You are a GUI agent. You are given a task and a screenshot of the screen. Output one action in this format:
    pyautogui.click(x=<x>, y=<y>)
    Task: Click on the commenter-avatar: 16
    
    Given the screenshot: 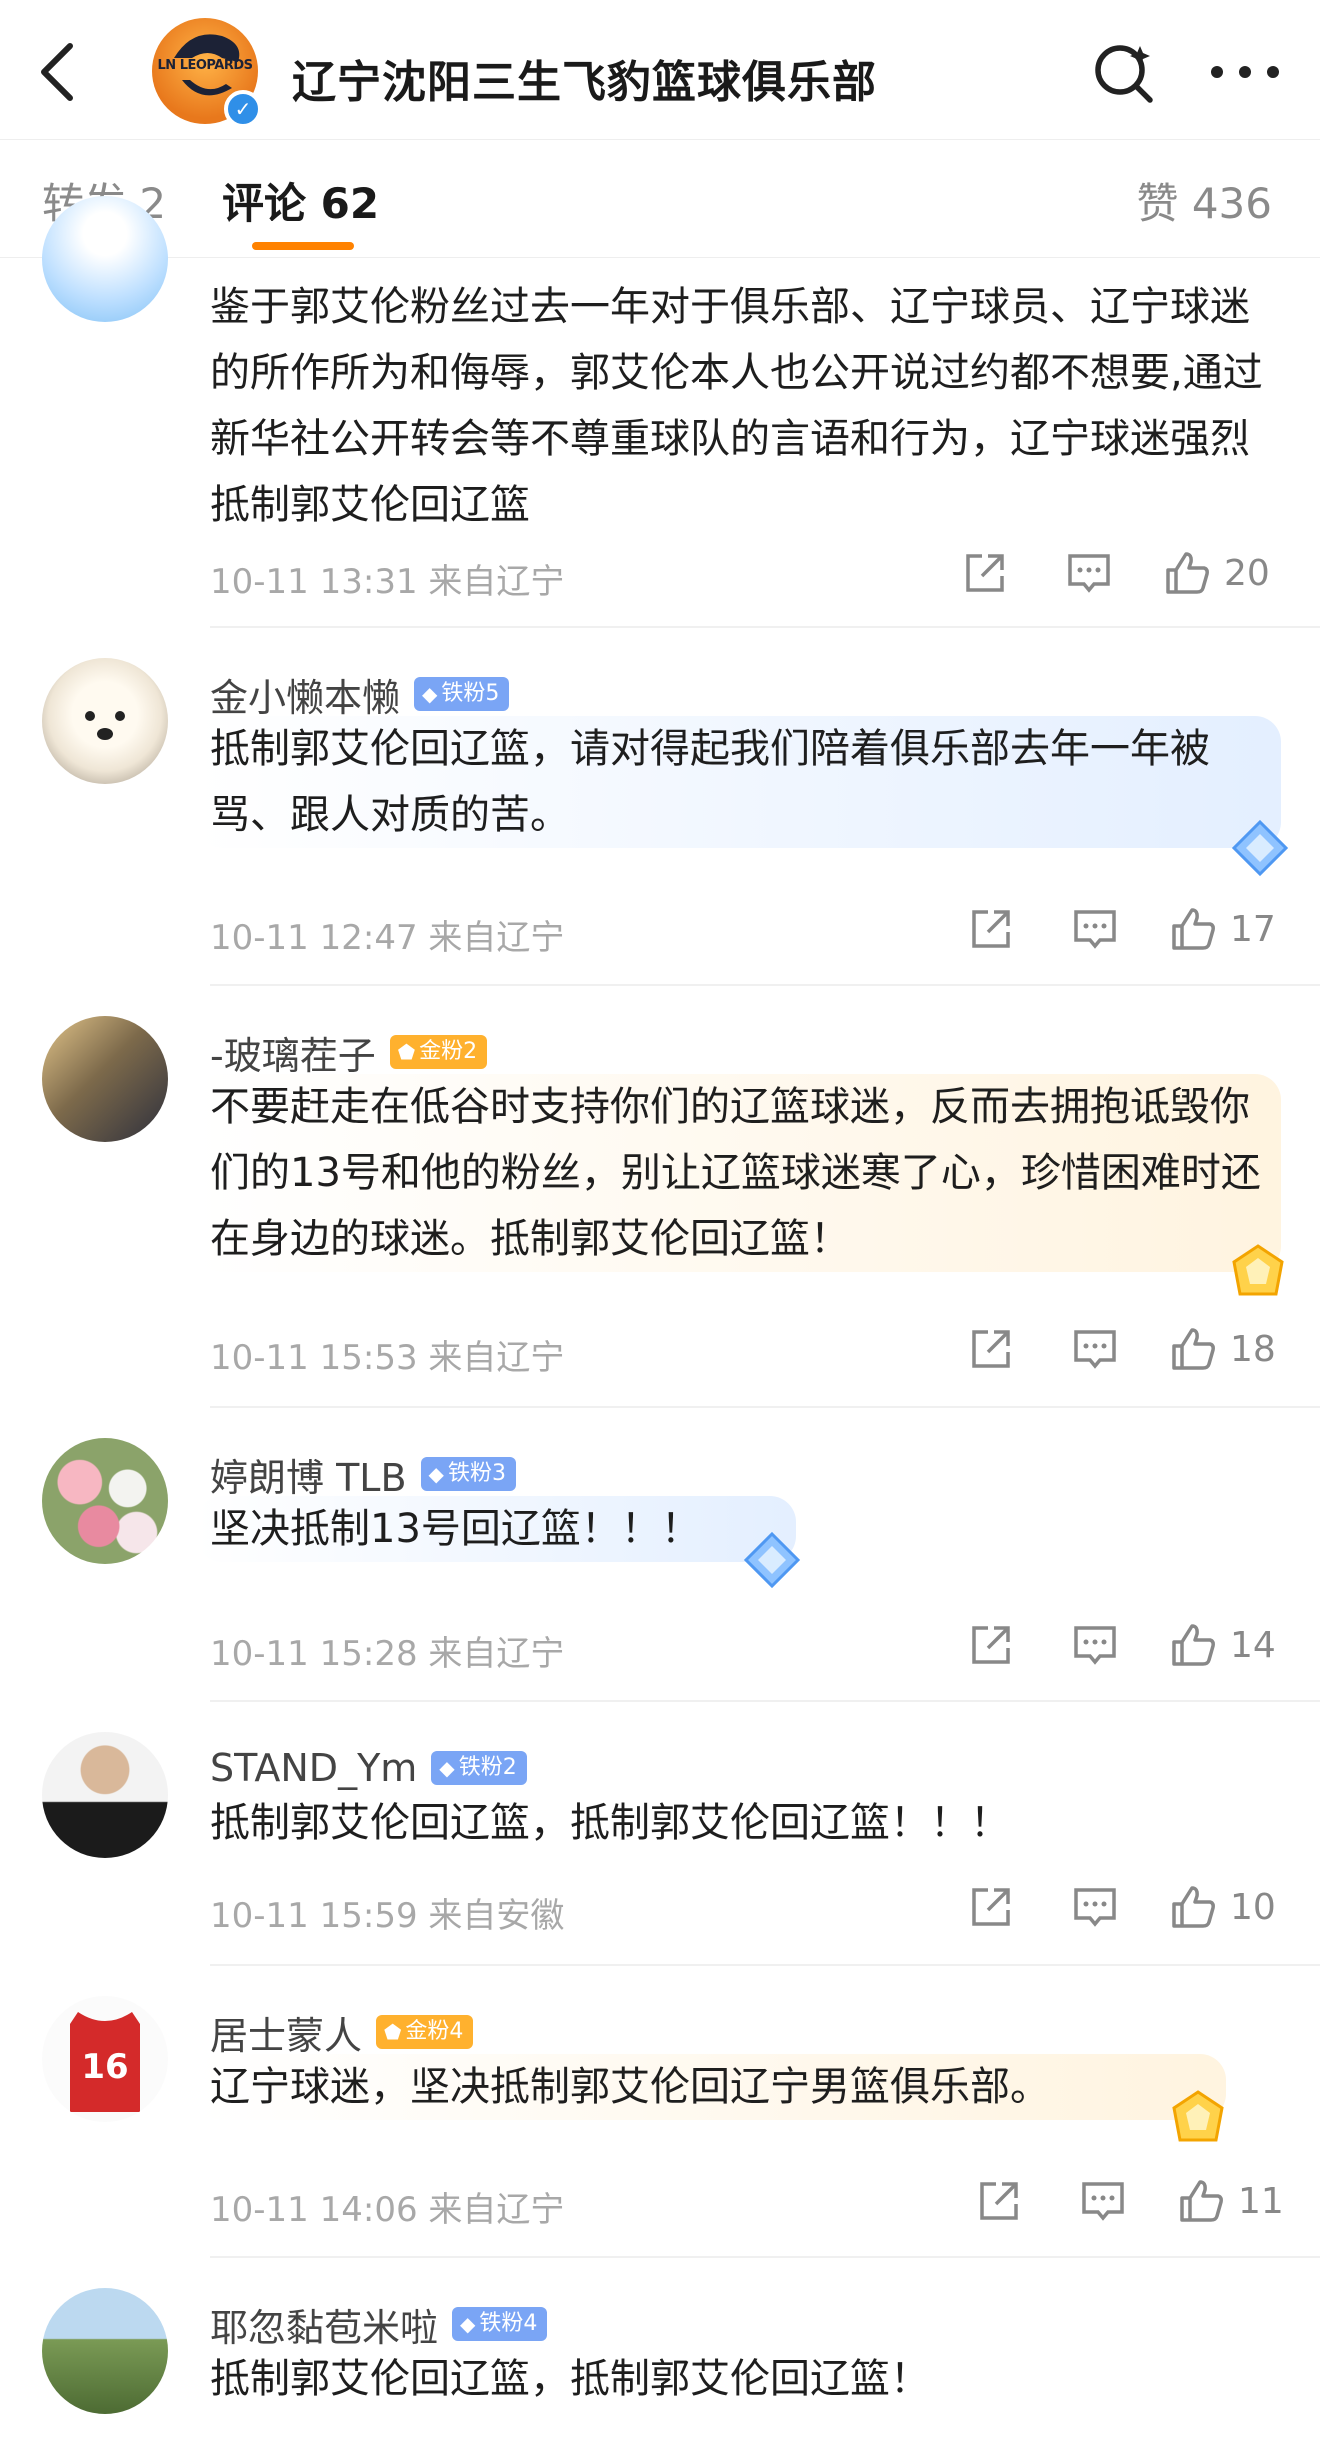 What is the action you would take?
    pyautogui.click(x=105, y=2059)
    